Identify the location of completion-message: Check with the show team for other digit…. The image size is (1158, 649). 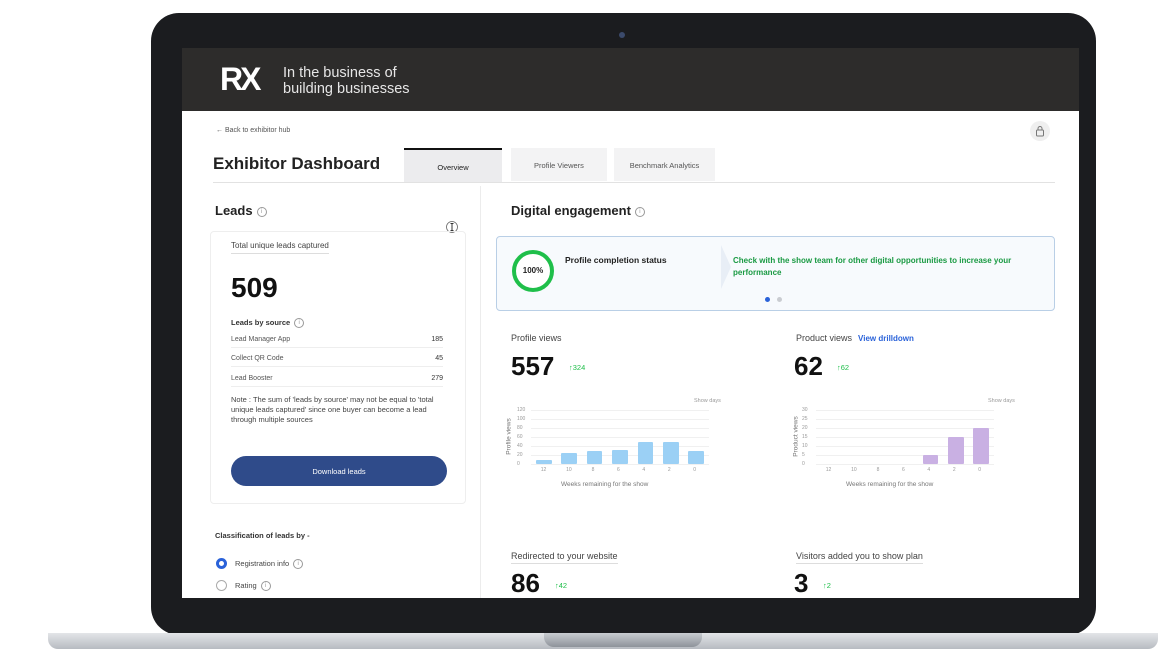
(872, 266).